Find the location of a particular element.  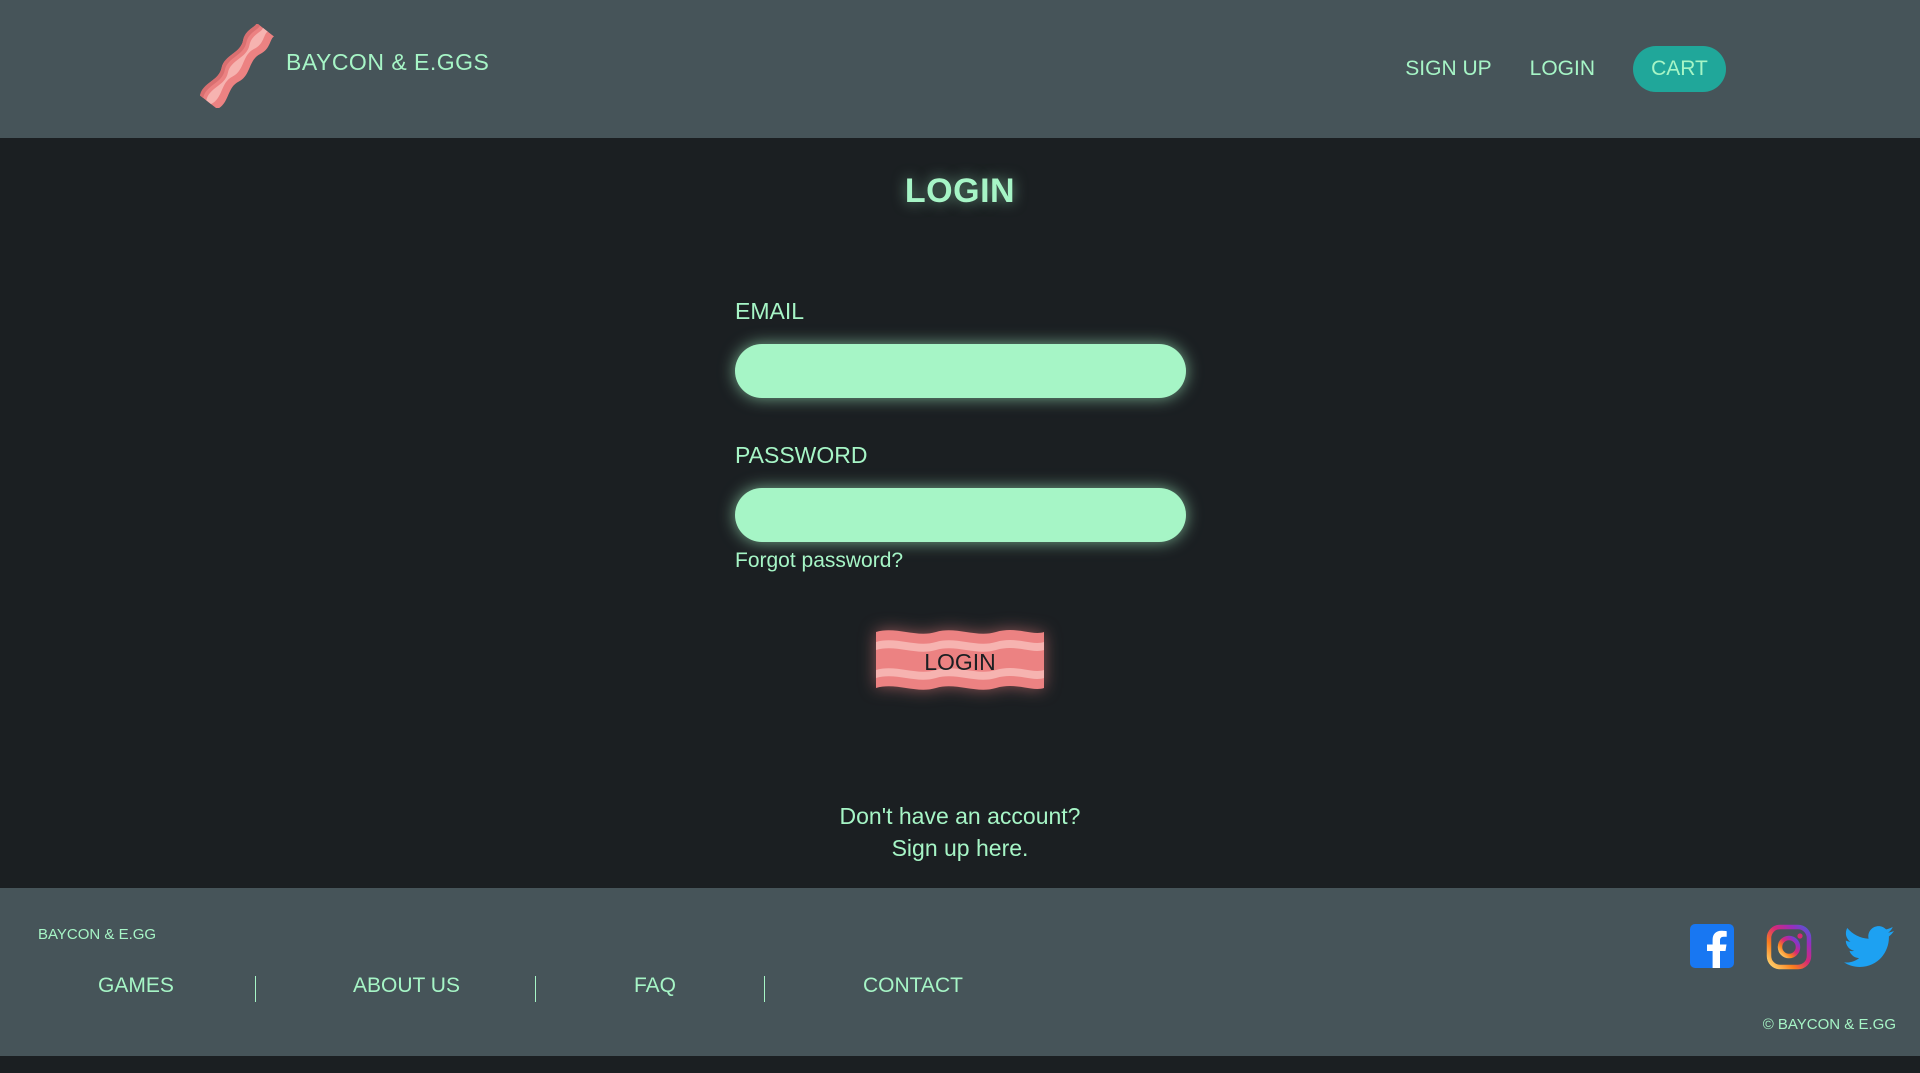

instagram-icon is located at coordinates (1789, 947).